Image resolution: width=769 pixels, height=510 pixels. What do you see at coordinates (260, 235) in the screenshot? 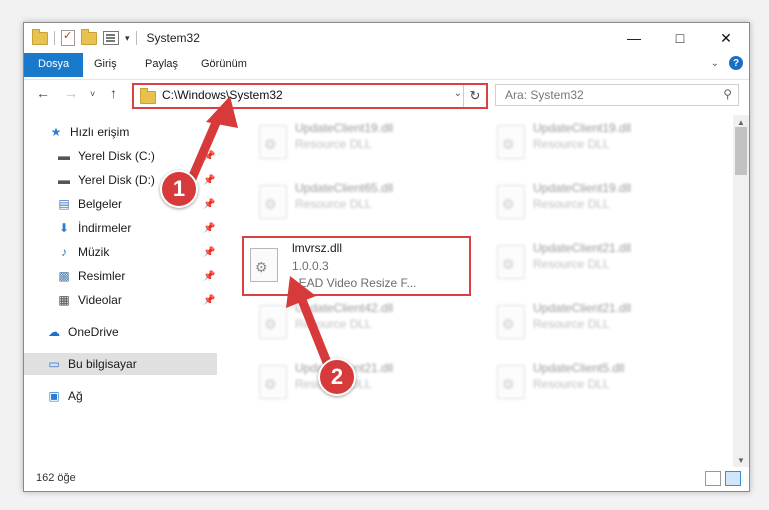
I see `annotation-overlay` at bounding box center [260, 235].